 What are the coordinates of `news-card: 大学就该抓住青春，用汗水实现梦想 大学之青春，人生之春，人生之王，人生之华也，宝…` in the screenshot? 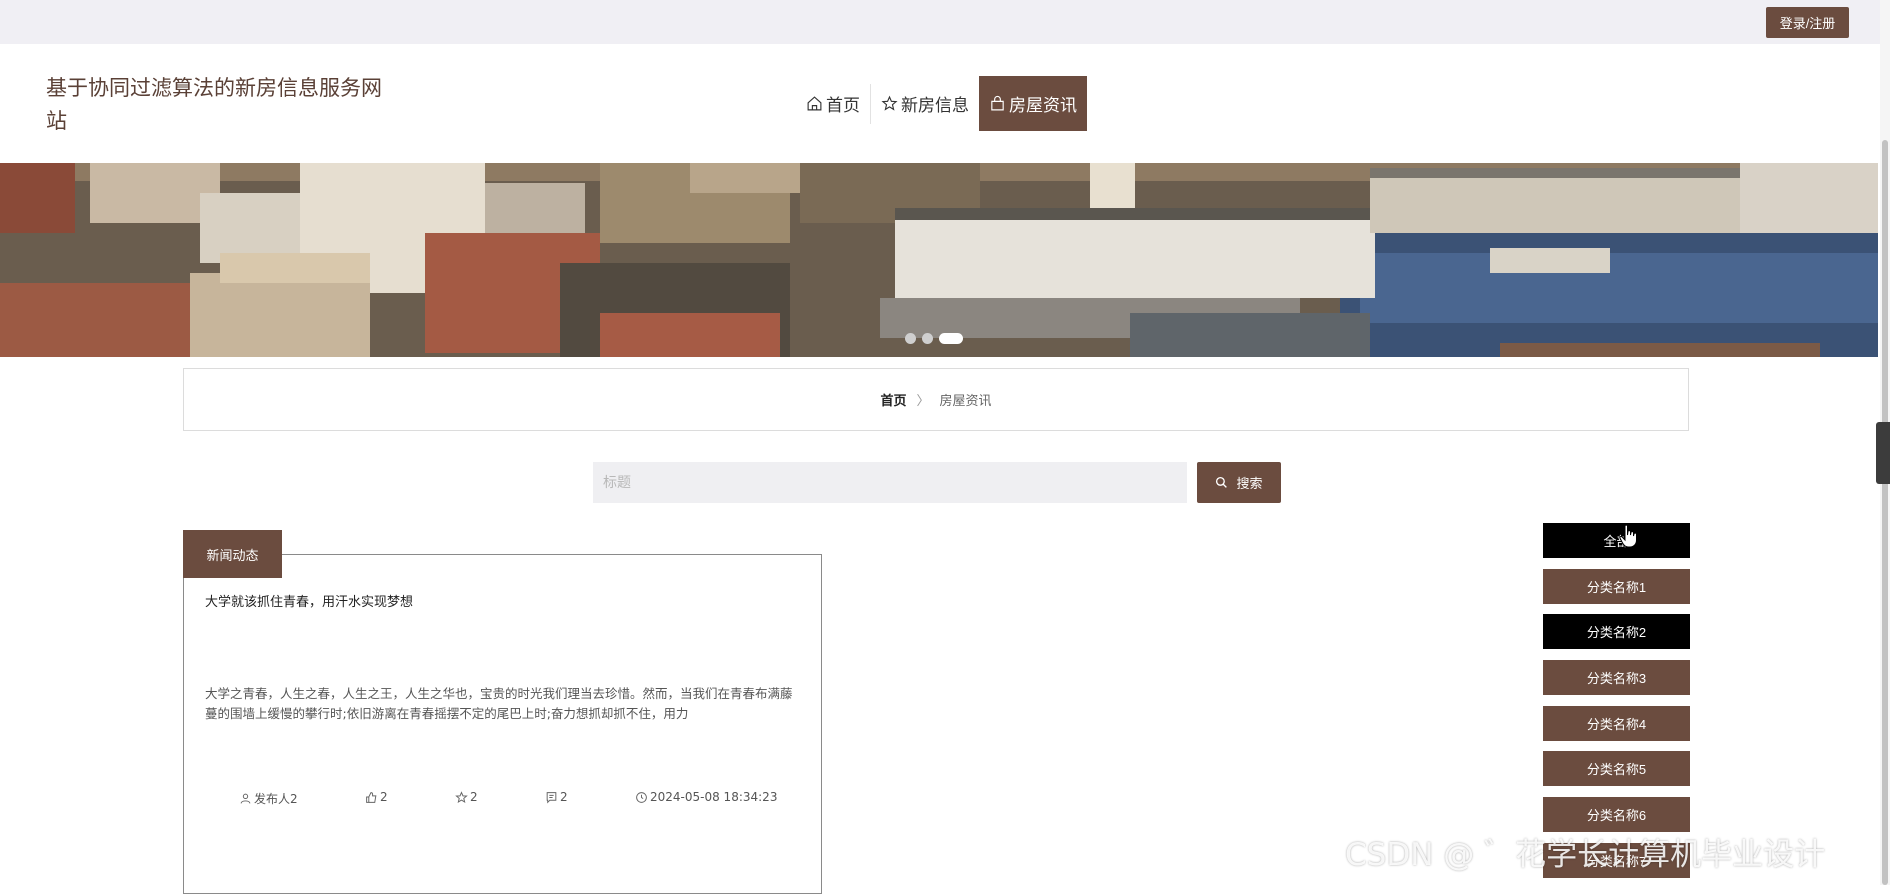 It's located at (502, 724).